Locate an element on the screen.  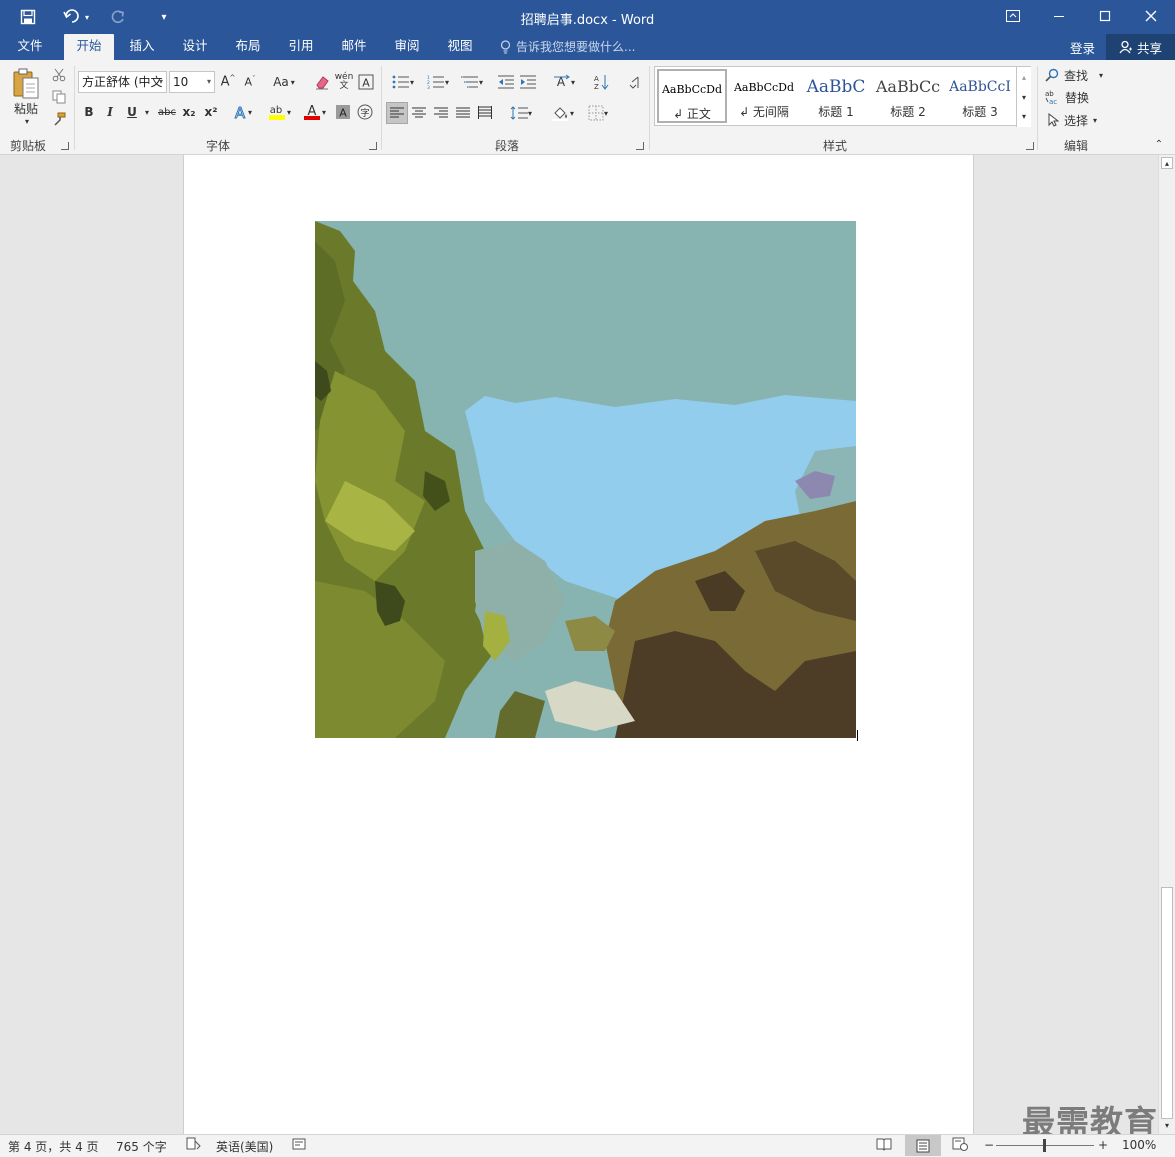
strikethrough-button: abc is located at coordinates (167, 112).